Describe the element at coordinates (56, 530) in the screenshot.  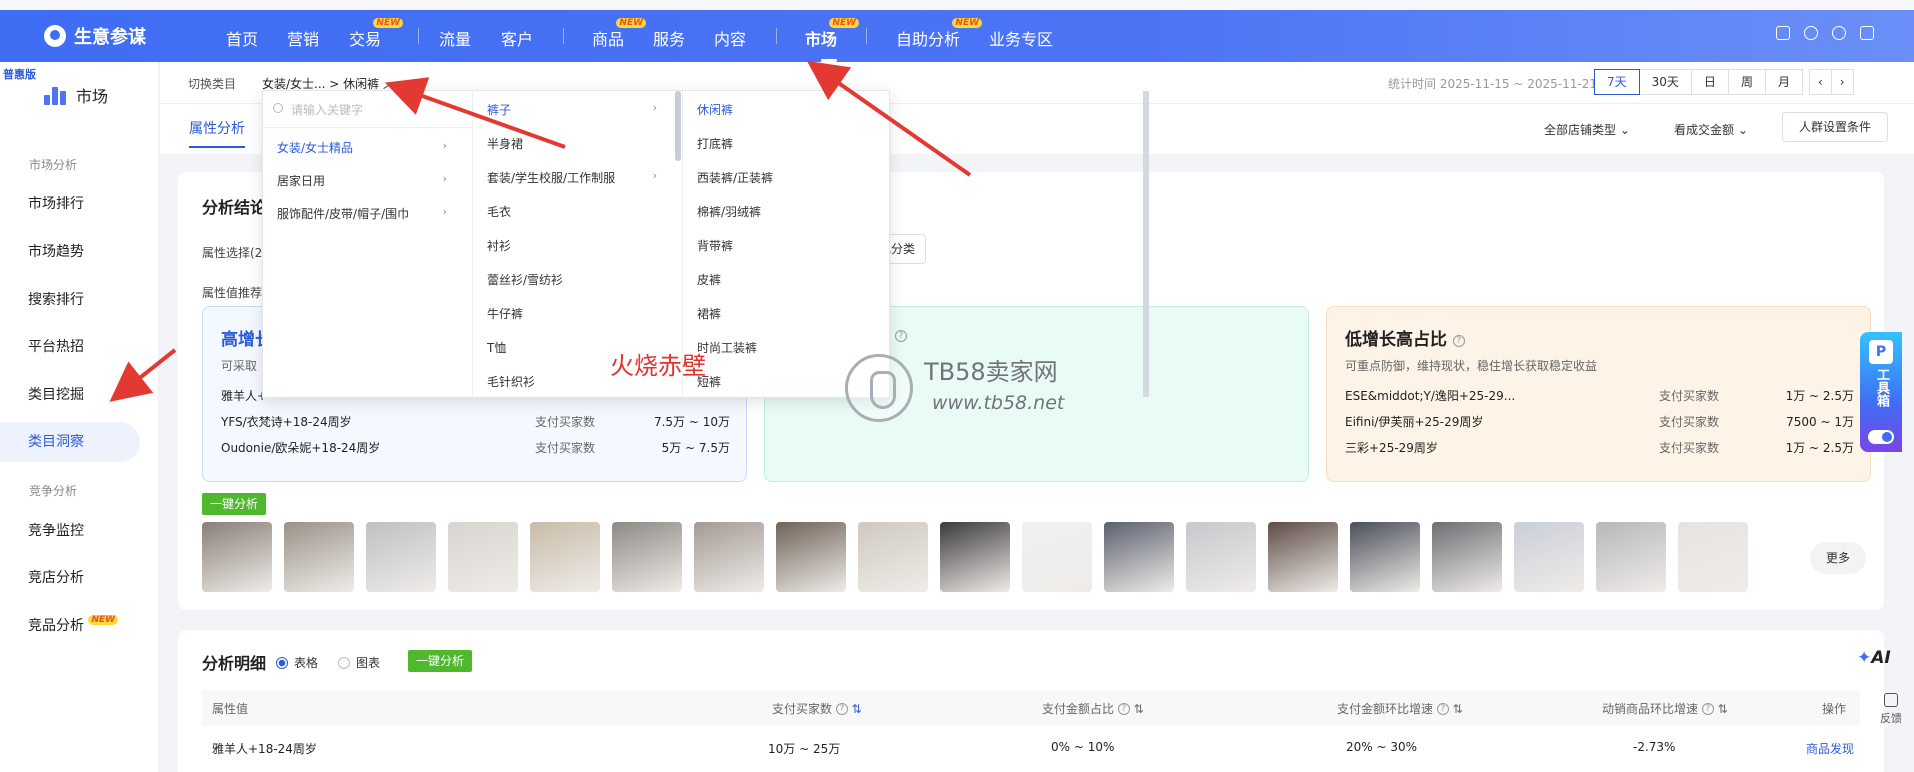
I see `sidebar-item-compete-monitor: 竞争监控` at that location.